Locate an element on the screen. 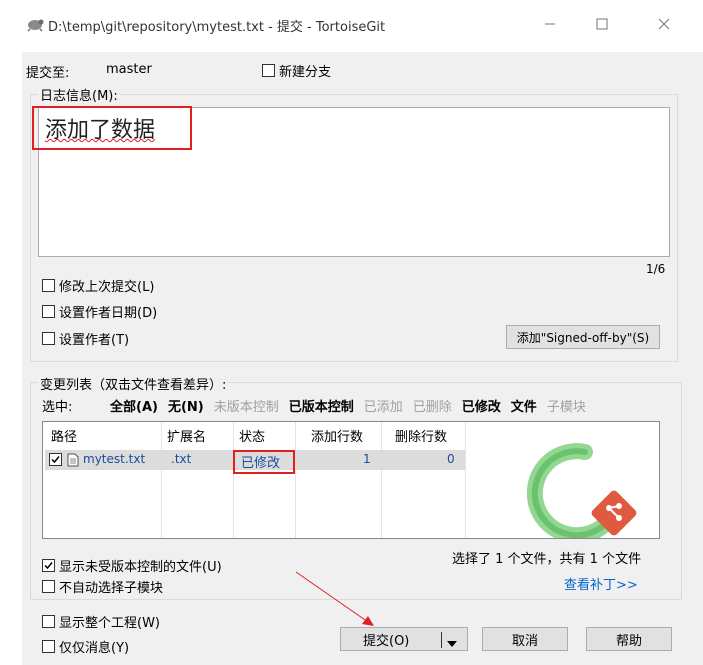 This screenshot has width=703, height=665. message-line-counter: 1/6 is located at coordinates (656, 269).